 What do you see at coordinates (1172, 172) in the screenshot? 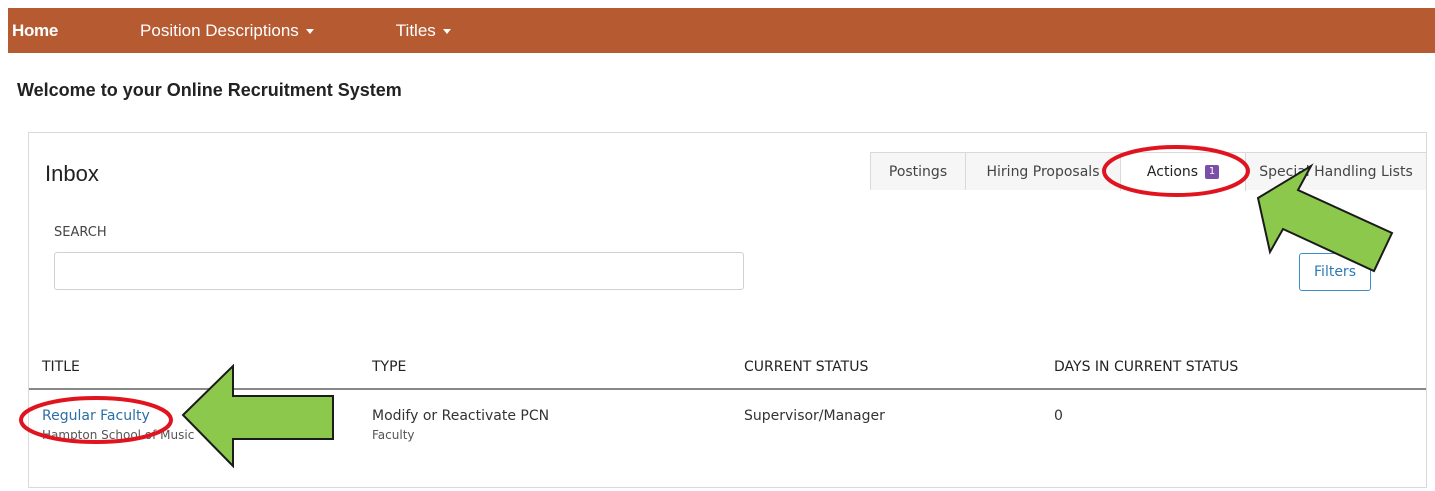
I see `tab-actions-label: Actions` at bounding box center [1172, 172].